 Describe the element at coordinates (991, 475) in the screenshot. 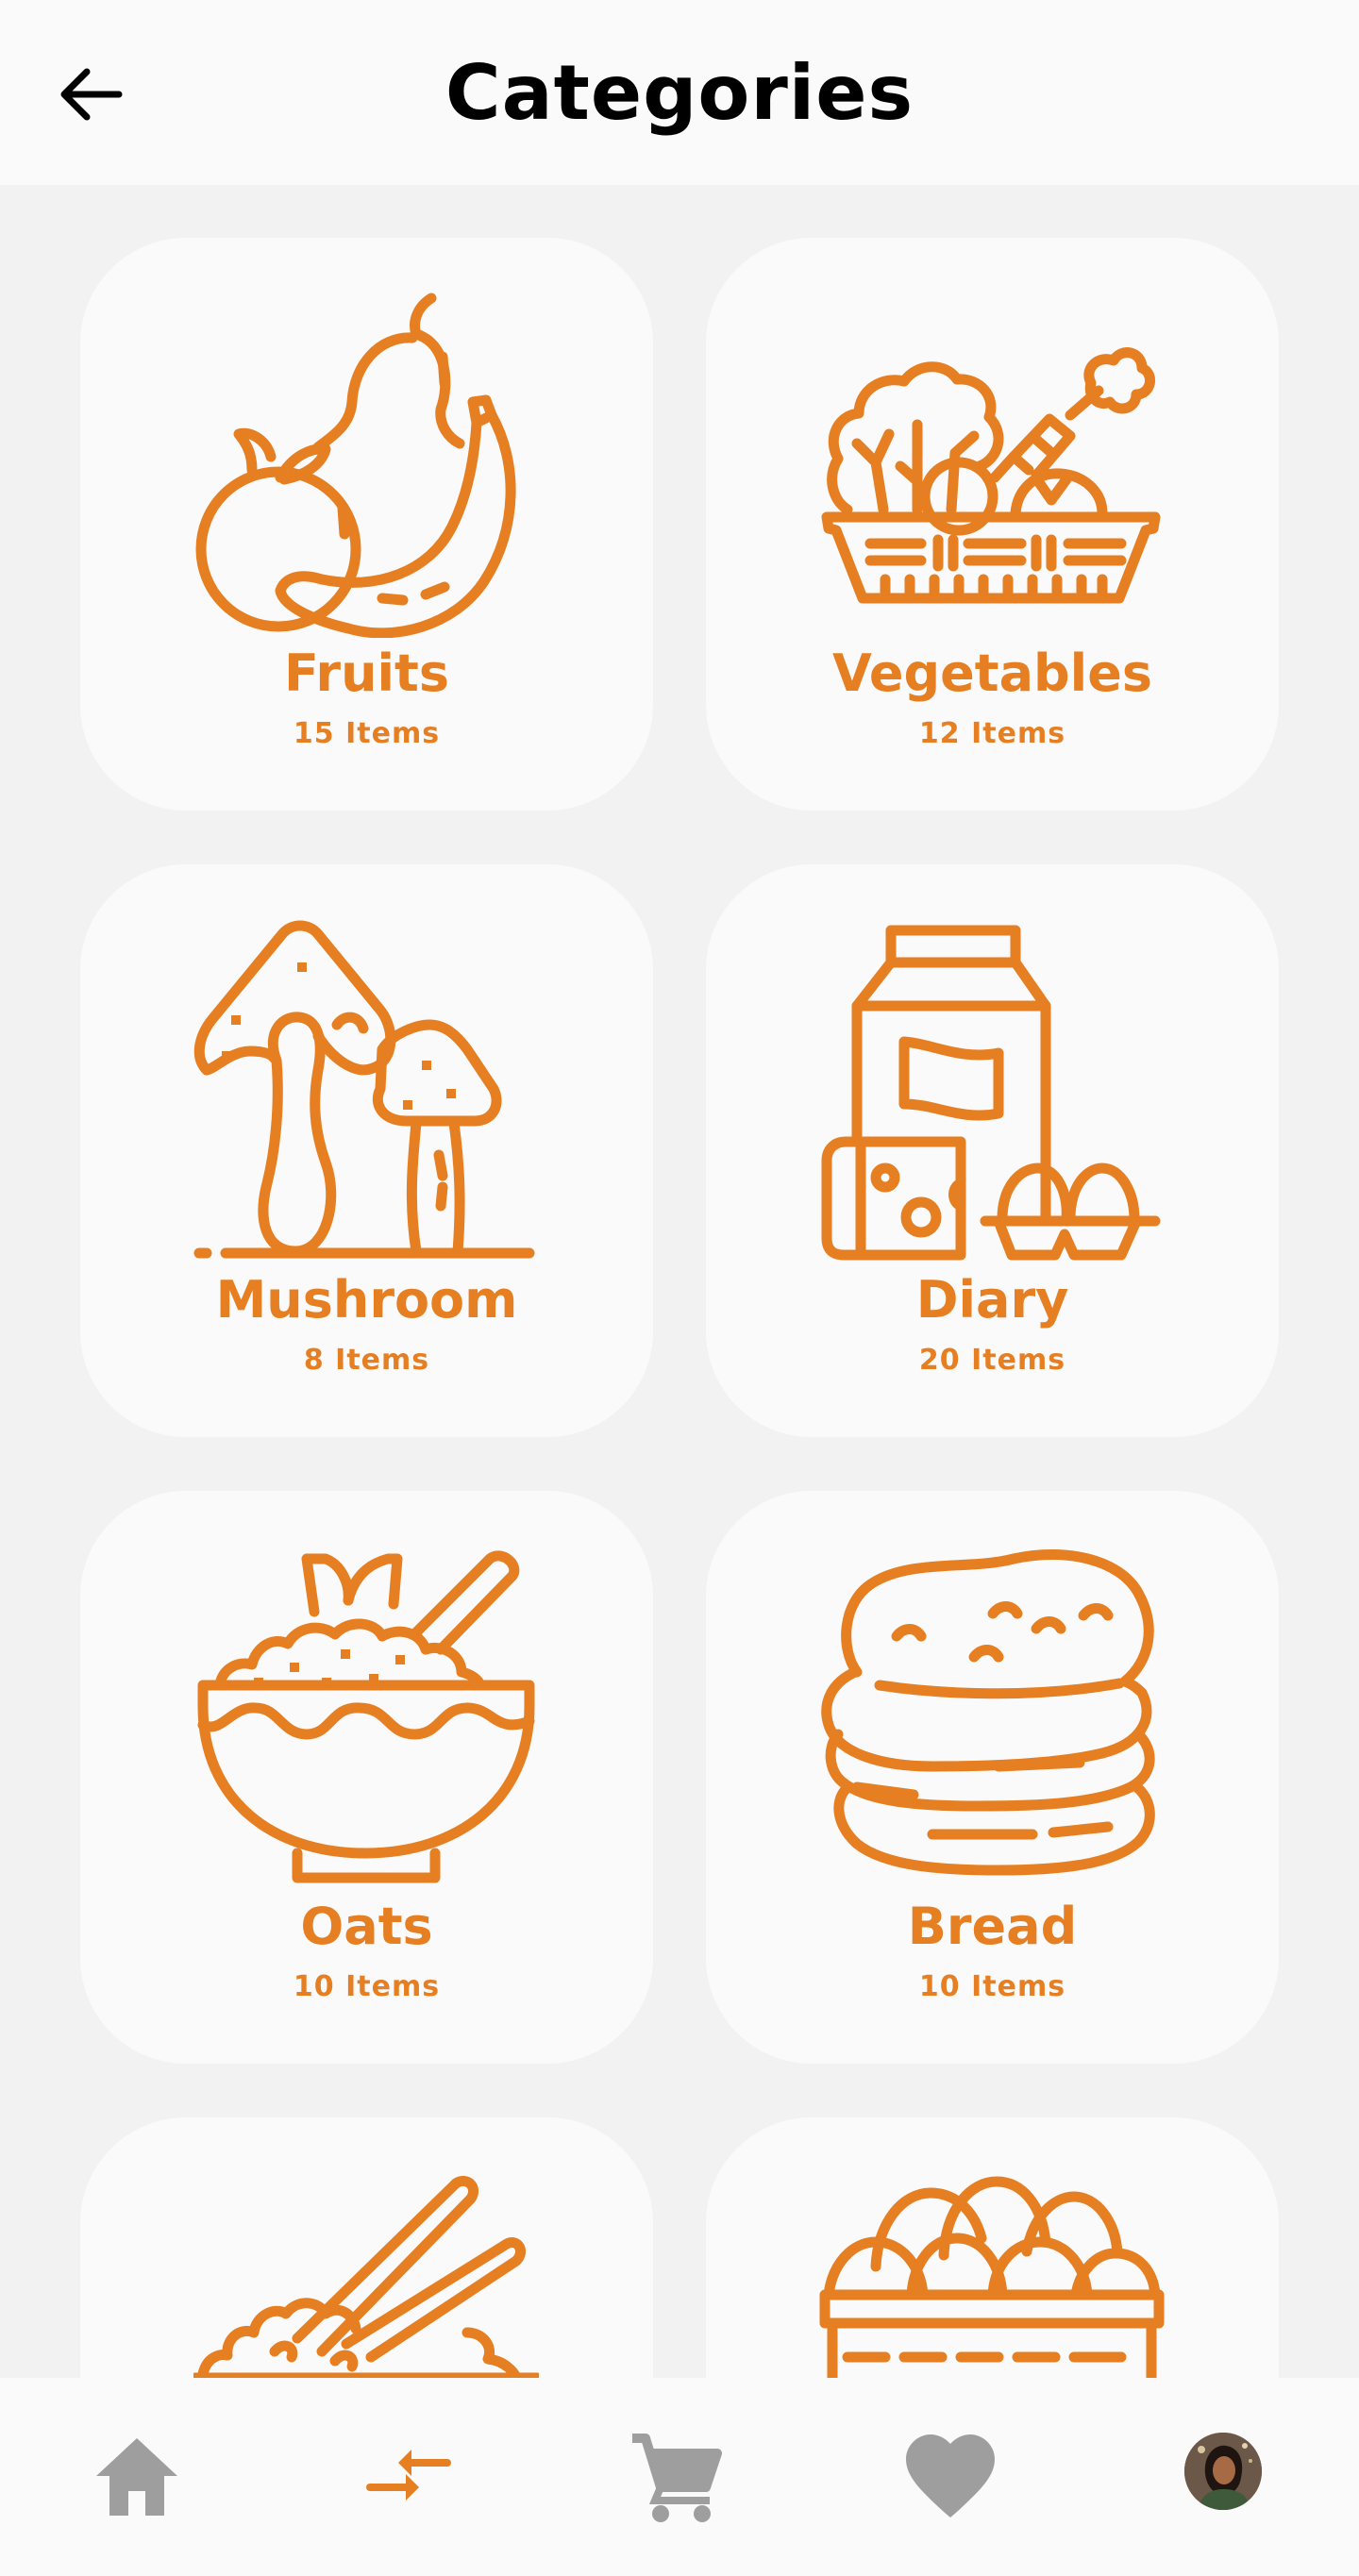

I see `vegetables-icon` at that location.